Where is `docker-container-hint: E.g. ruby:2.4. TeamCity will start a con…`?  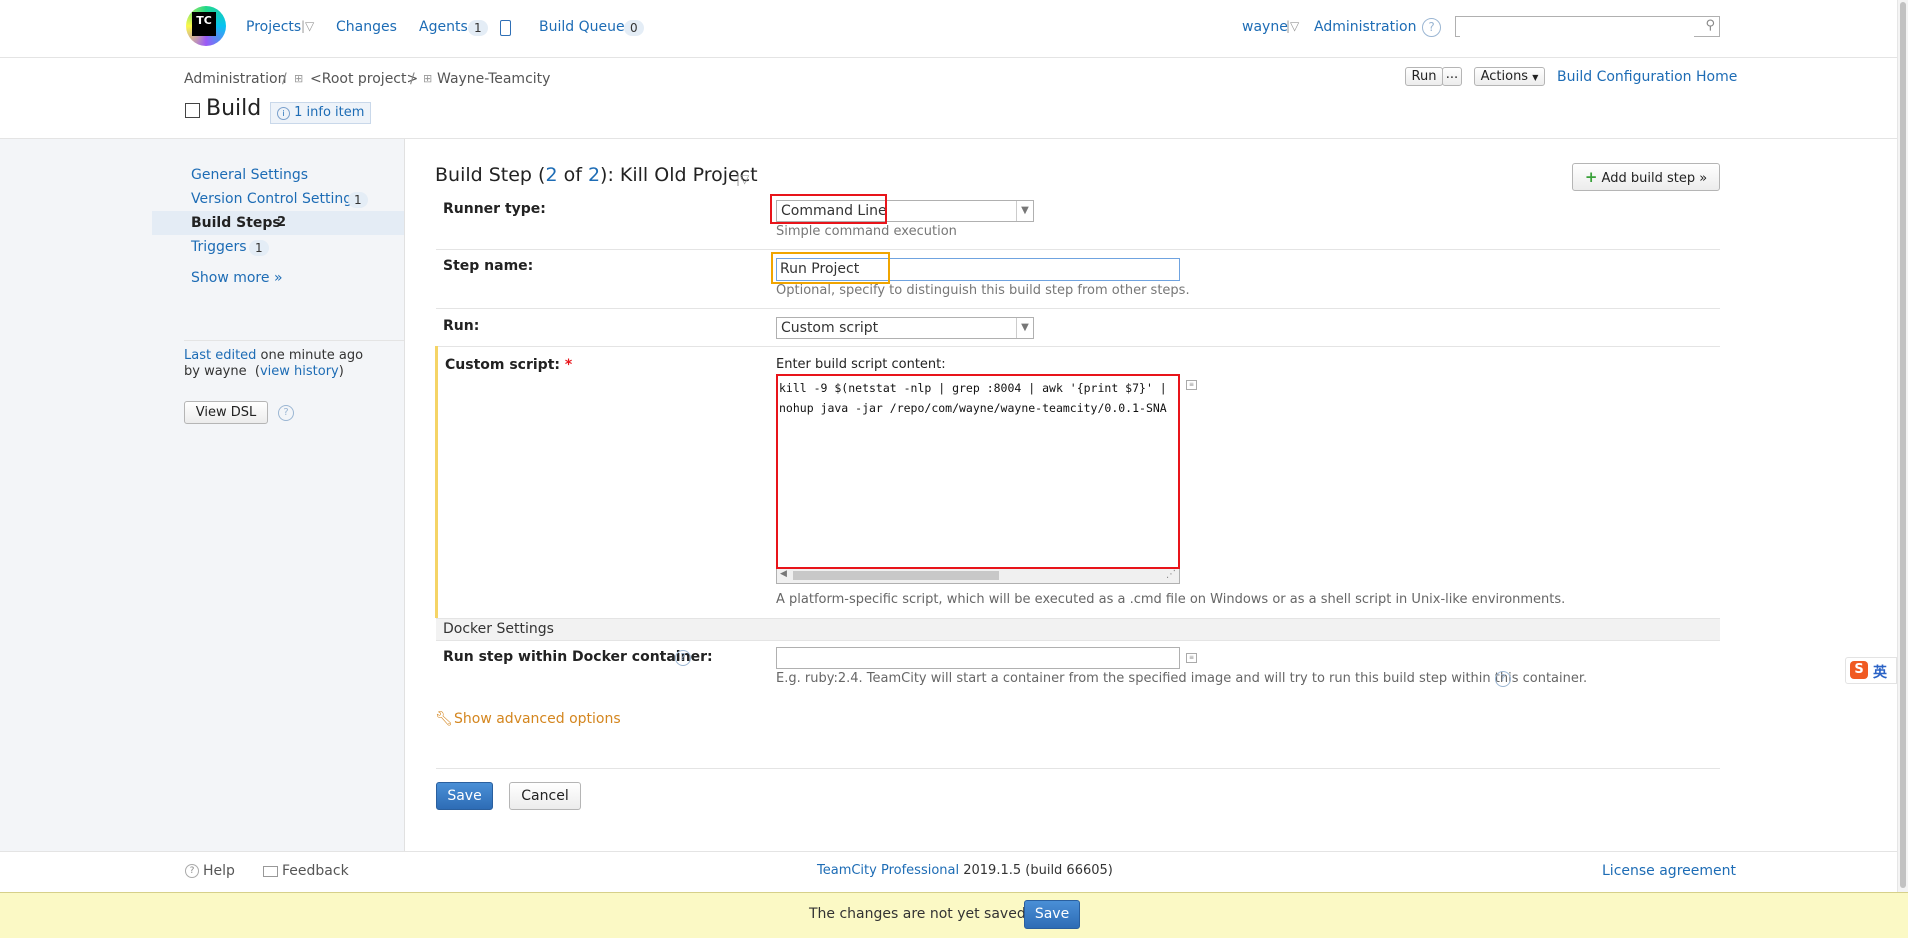
docker-container-hint: E.g. ruby:2.4. TeamCity will start a con… is located at coordinates (1182, 678).